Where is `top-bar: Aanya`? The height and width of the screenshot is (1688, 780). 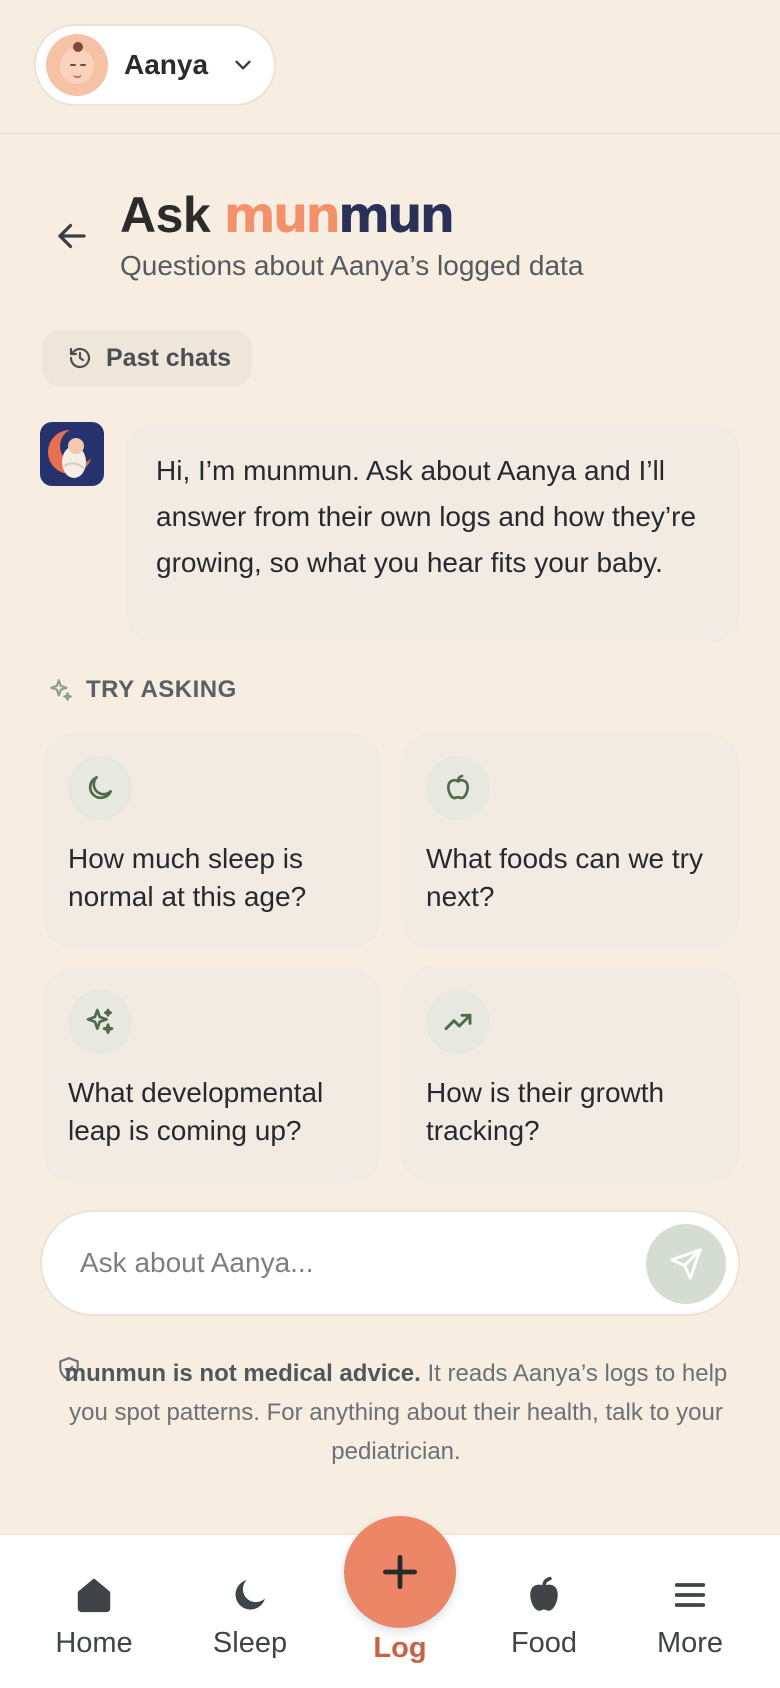 top-bar: Aanya is located at coordinates (390, 67).